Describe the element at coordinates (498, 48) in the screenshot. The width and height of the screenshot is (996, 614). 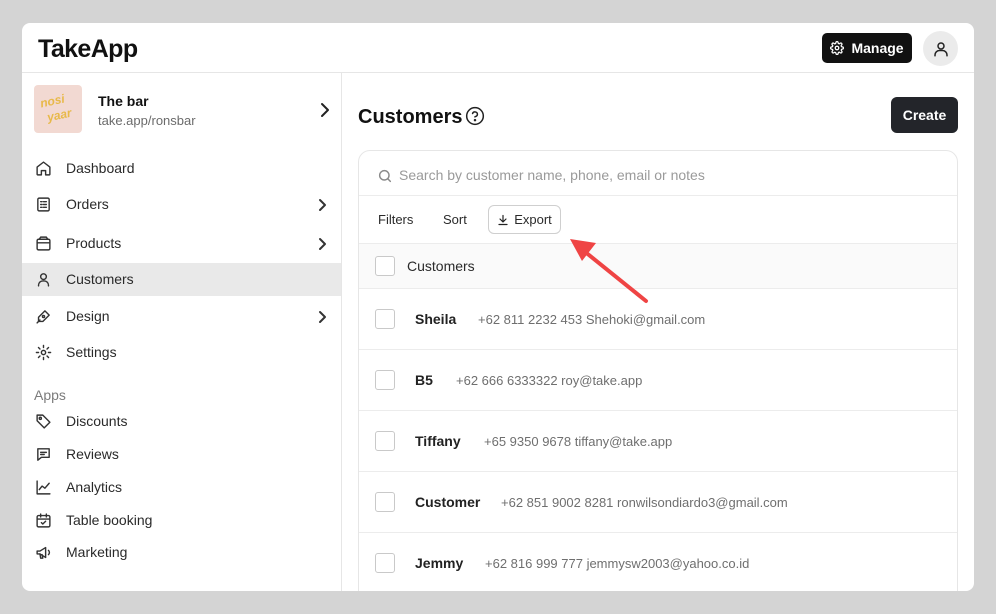
I see `top-bar: TakeApp Manage` at that location.